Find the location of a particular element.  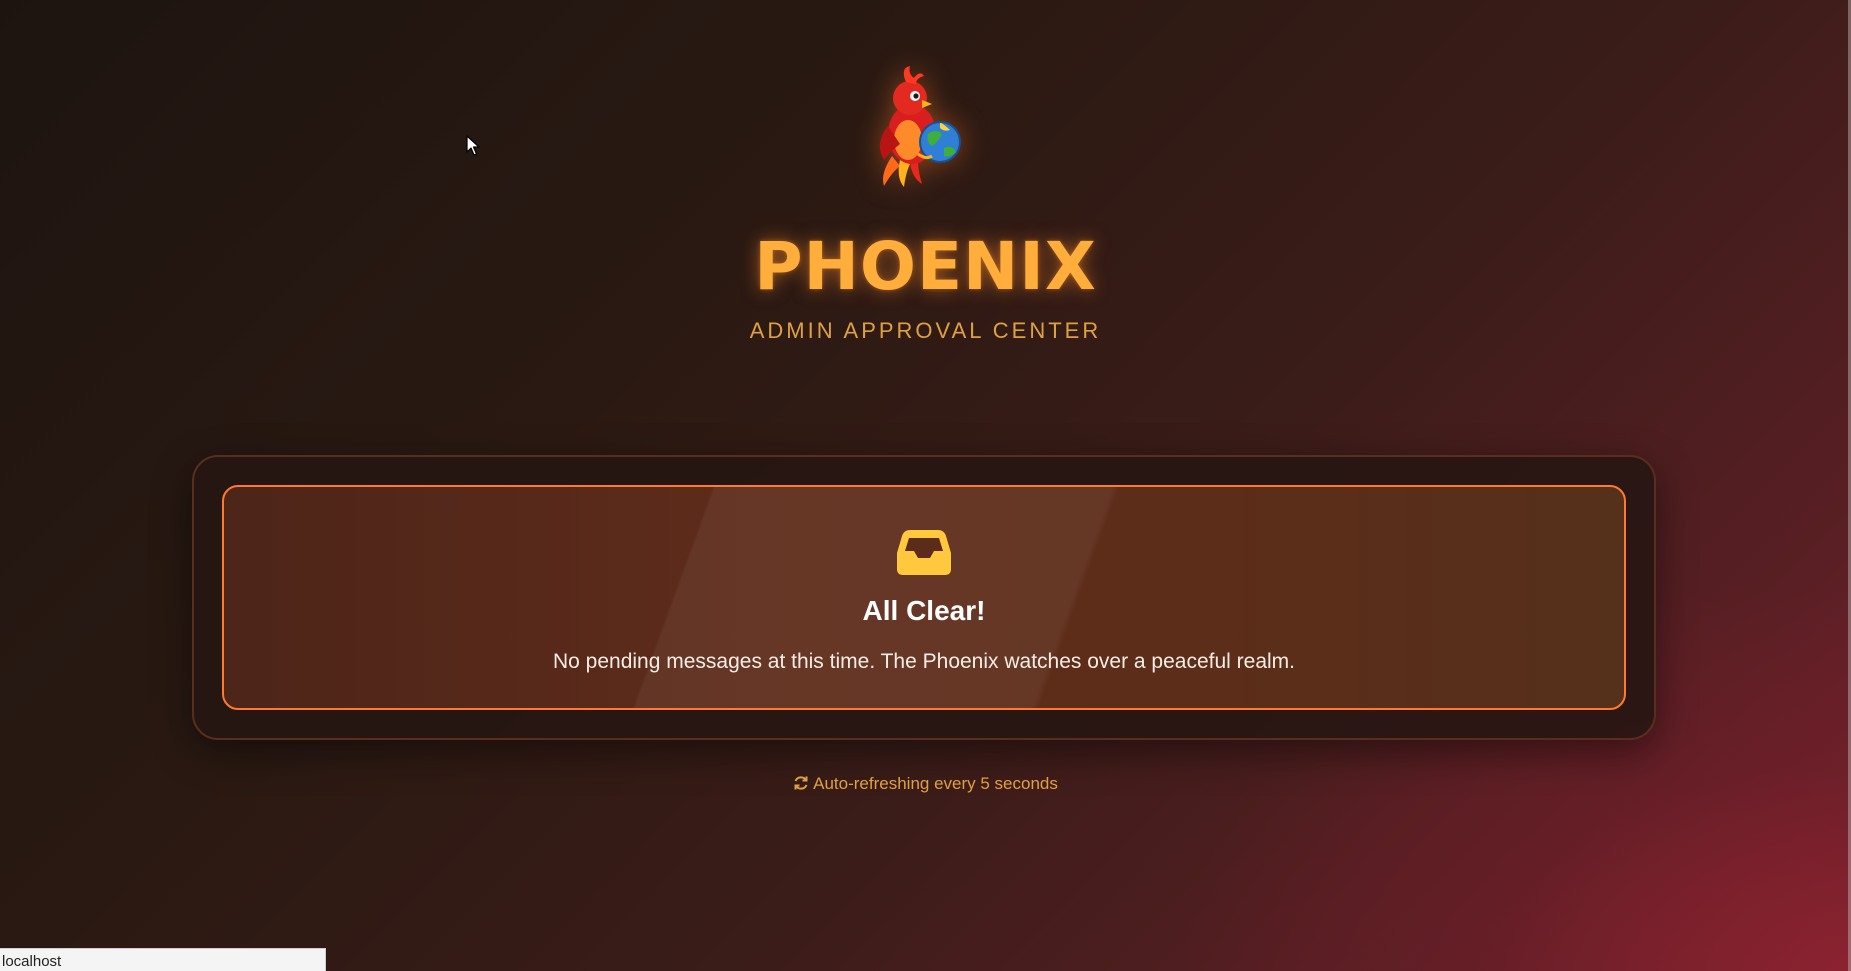

empty-state-heading: All Clear! is located at coordinates (924, 610).